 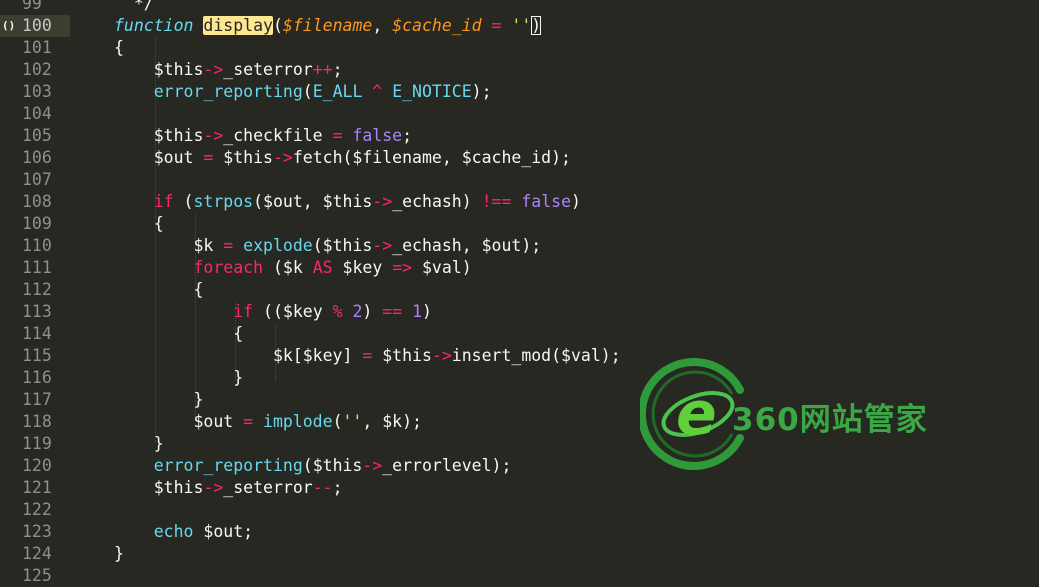 What do you see at coordinates (38, 246) in the screenshot?
I see `line-number: 110` at bounding box center [38, 246].